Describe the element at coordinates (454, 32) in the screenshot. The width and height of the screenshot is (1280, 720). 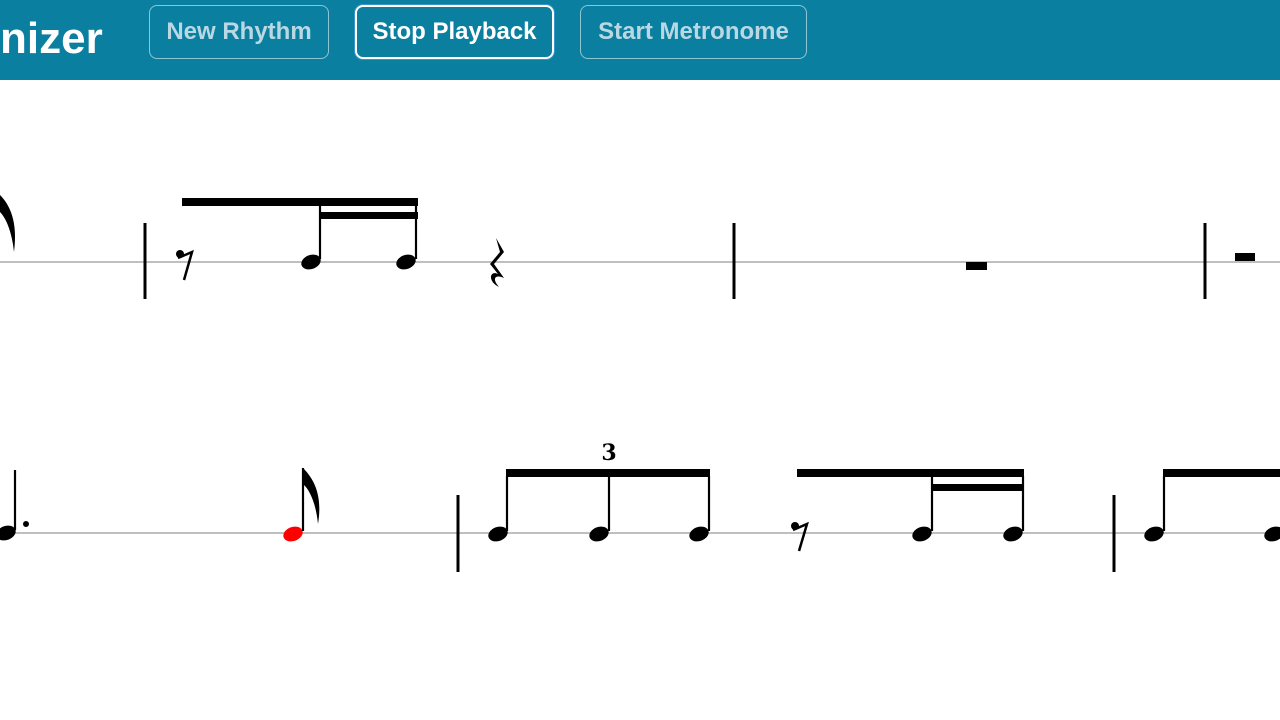
I see `stop-playback-button: Stop Playback` at that location.